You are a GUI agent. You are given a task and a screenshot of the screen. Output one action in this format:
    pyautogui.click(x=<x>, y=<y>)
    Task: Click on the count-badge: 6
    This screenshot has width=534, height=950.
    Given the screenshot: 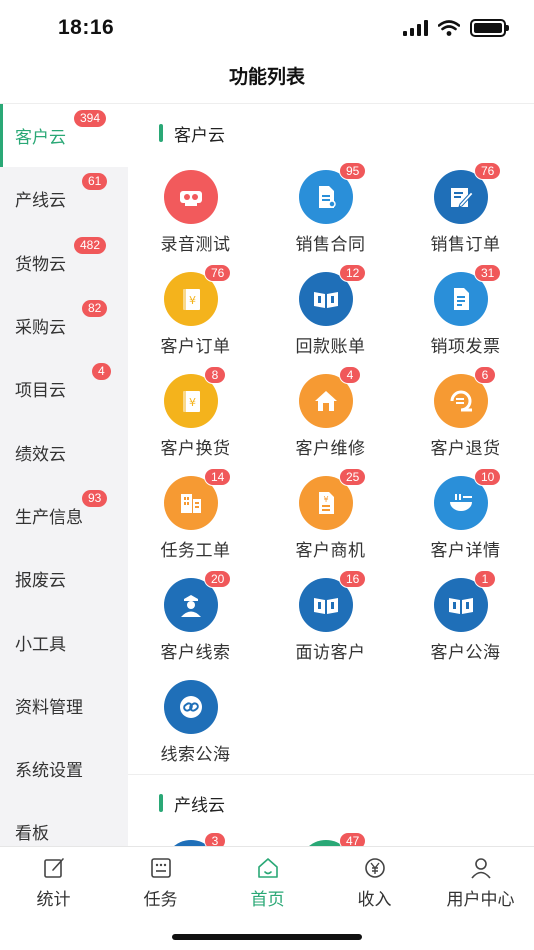 What is the action you would take?
    pyautogui.click(x=485, y=375)
    